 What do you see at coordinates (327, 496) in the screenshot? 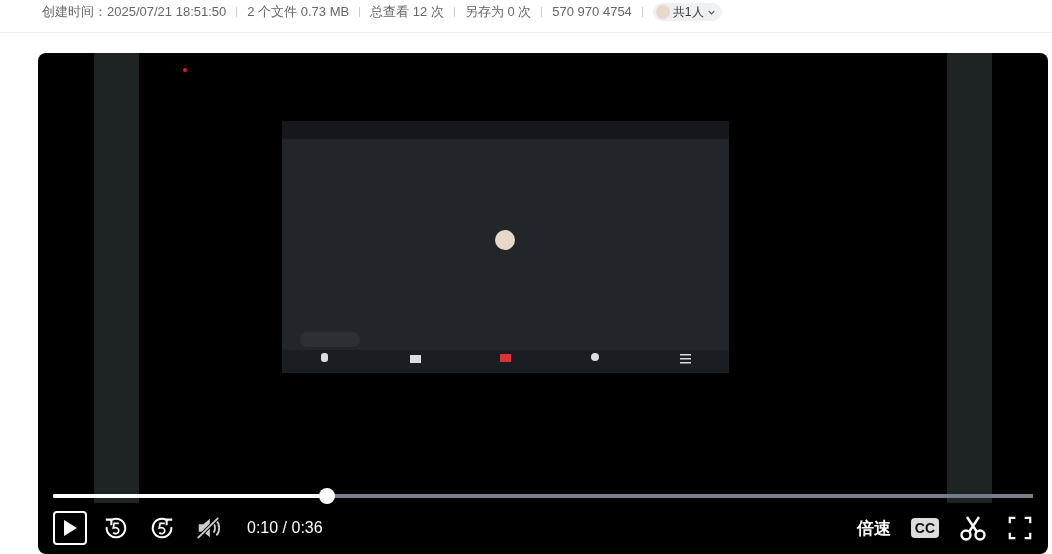
I see `progress-handle` at bounding box center [327, 496].